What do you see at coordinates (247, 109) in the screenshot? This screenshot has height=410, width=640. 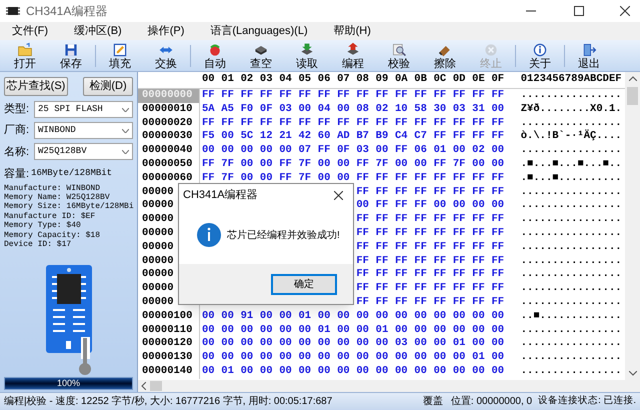 I see `hex-byte: F0` at bounding box center [247, 109].